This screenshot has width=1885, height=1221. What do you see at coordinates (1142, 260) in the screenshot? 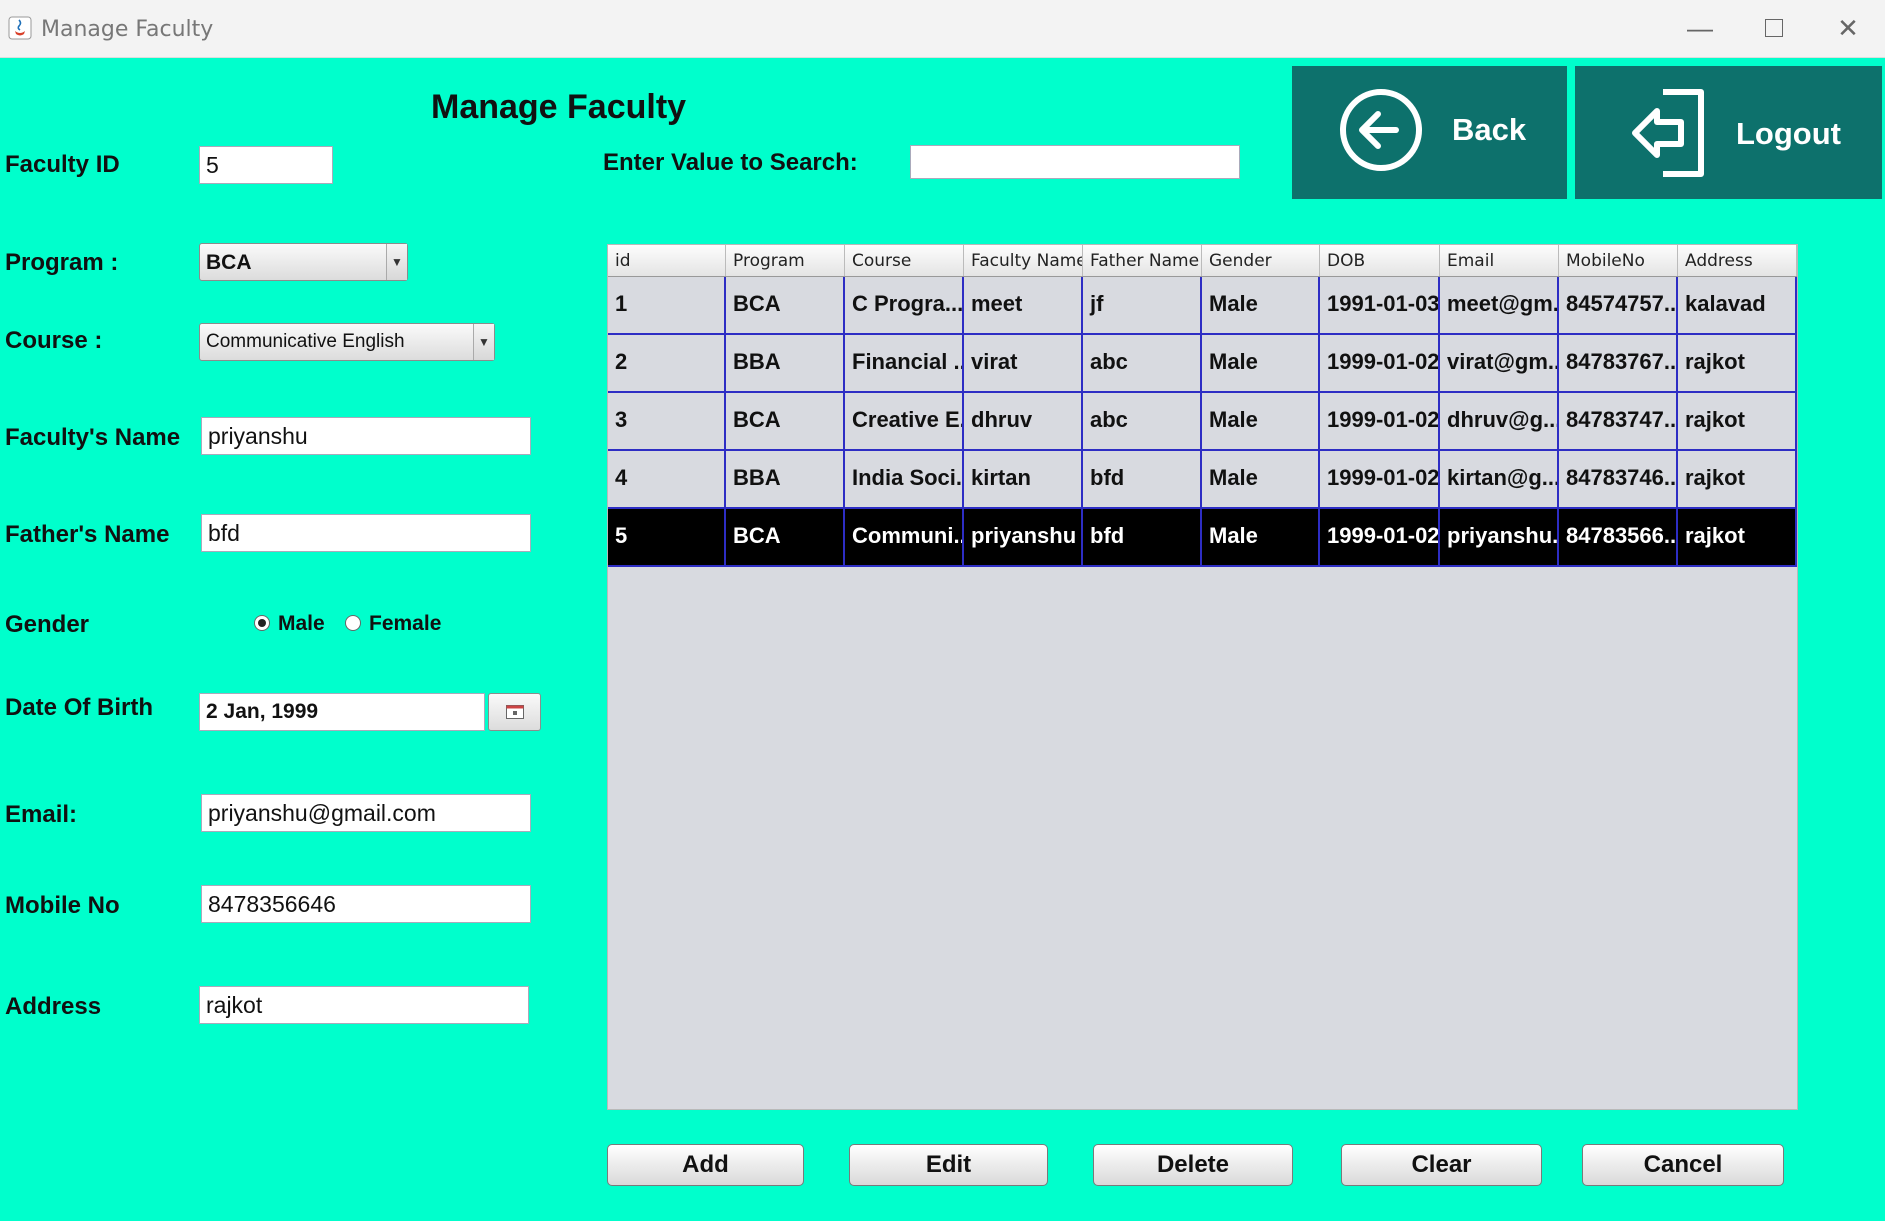
I see `column-header: Father Name` at bounding box center [1142, 260].